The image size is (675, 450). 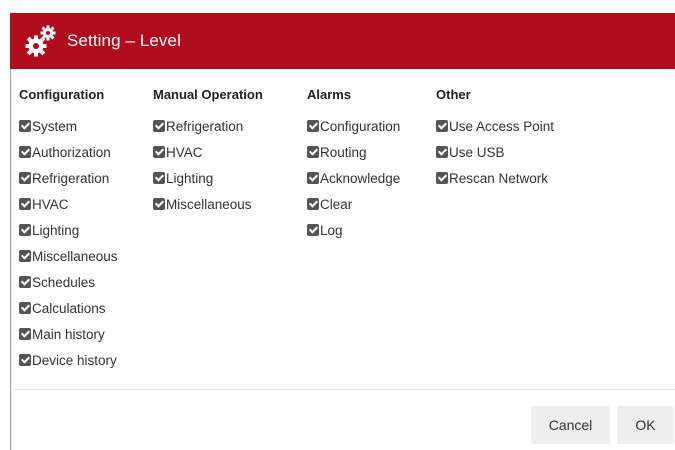 What do you see at coordinates (477, 152) in the screenshot?
I see `checkbox-label: Use USB` at bounding box center [477, 152].